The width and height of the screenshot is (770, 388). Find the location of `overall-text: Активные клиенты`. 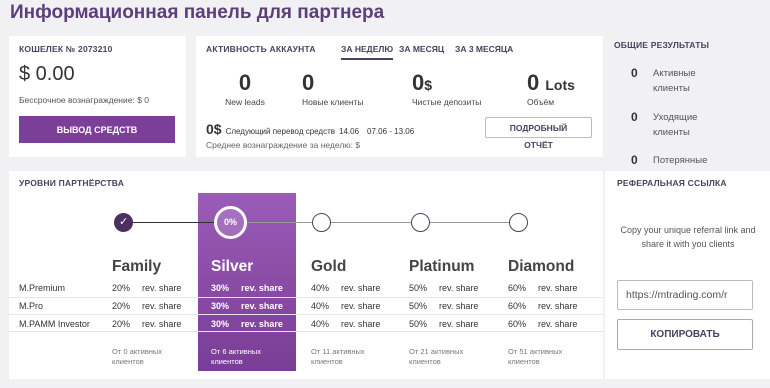

overall-text: Активные клиенты is located at coordinates (674, 81).